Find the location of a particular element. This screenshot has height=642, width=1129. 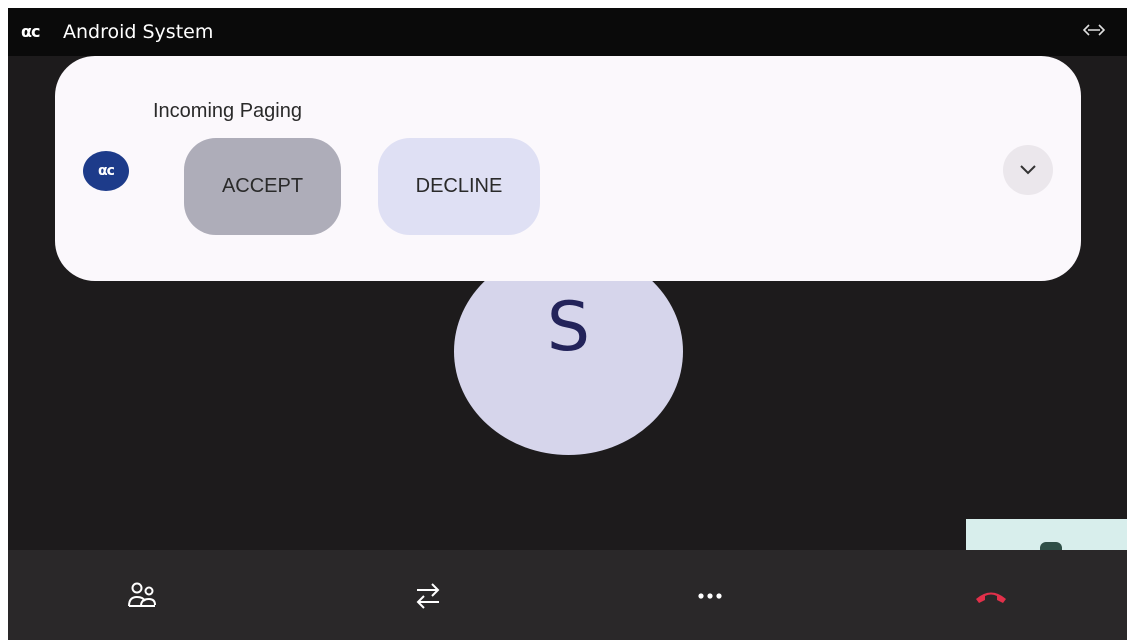

transfer-button is located at coordinates (428, 596).